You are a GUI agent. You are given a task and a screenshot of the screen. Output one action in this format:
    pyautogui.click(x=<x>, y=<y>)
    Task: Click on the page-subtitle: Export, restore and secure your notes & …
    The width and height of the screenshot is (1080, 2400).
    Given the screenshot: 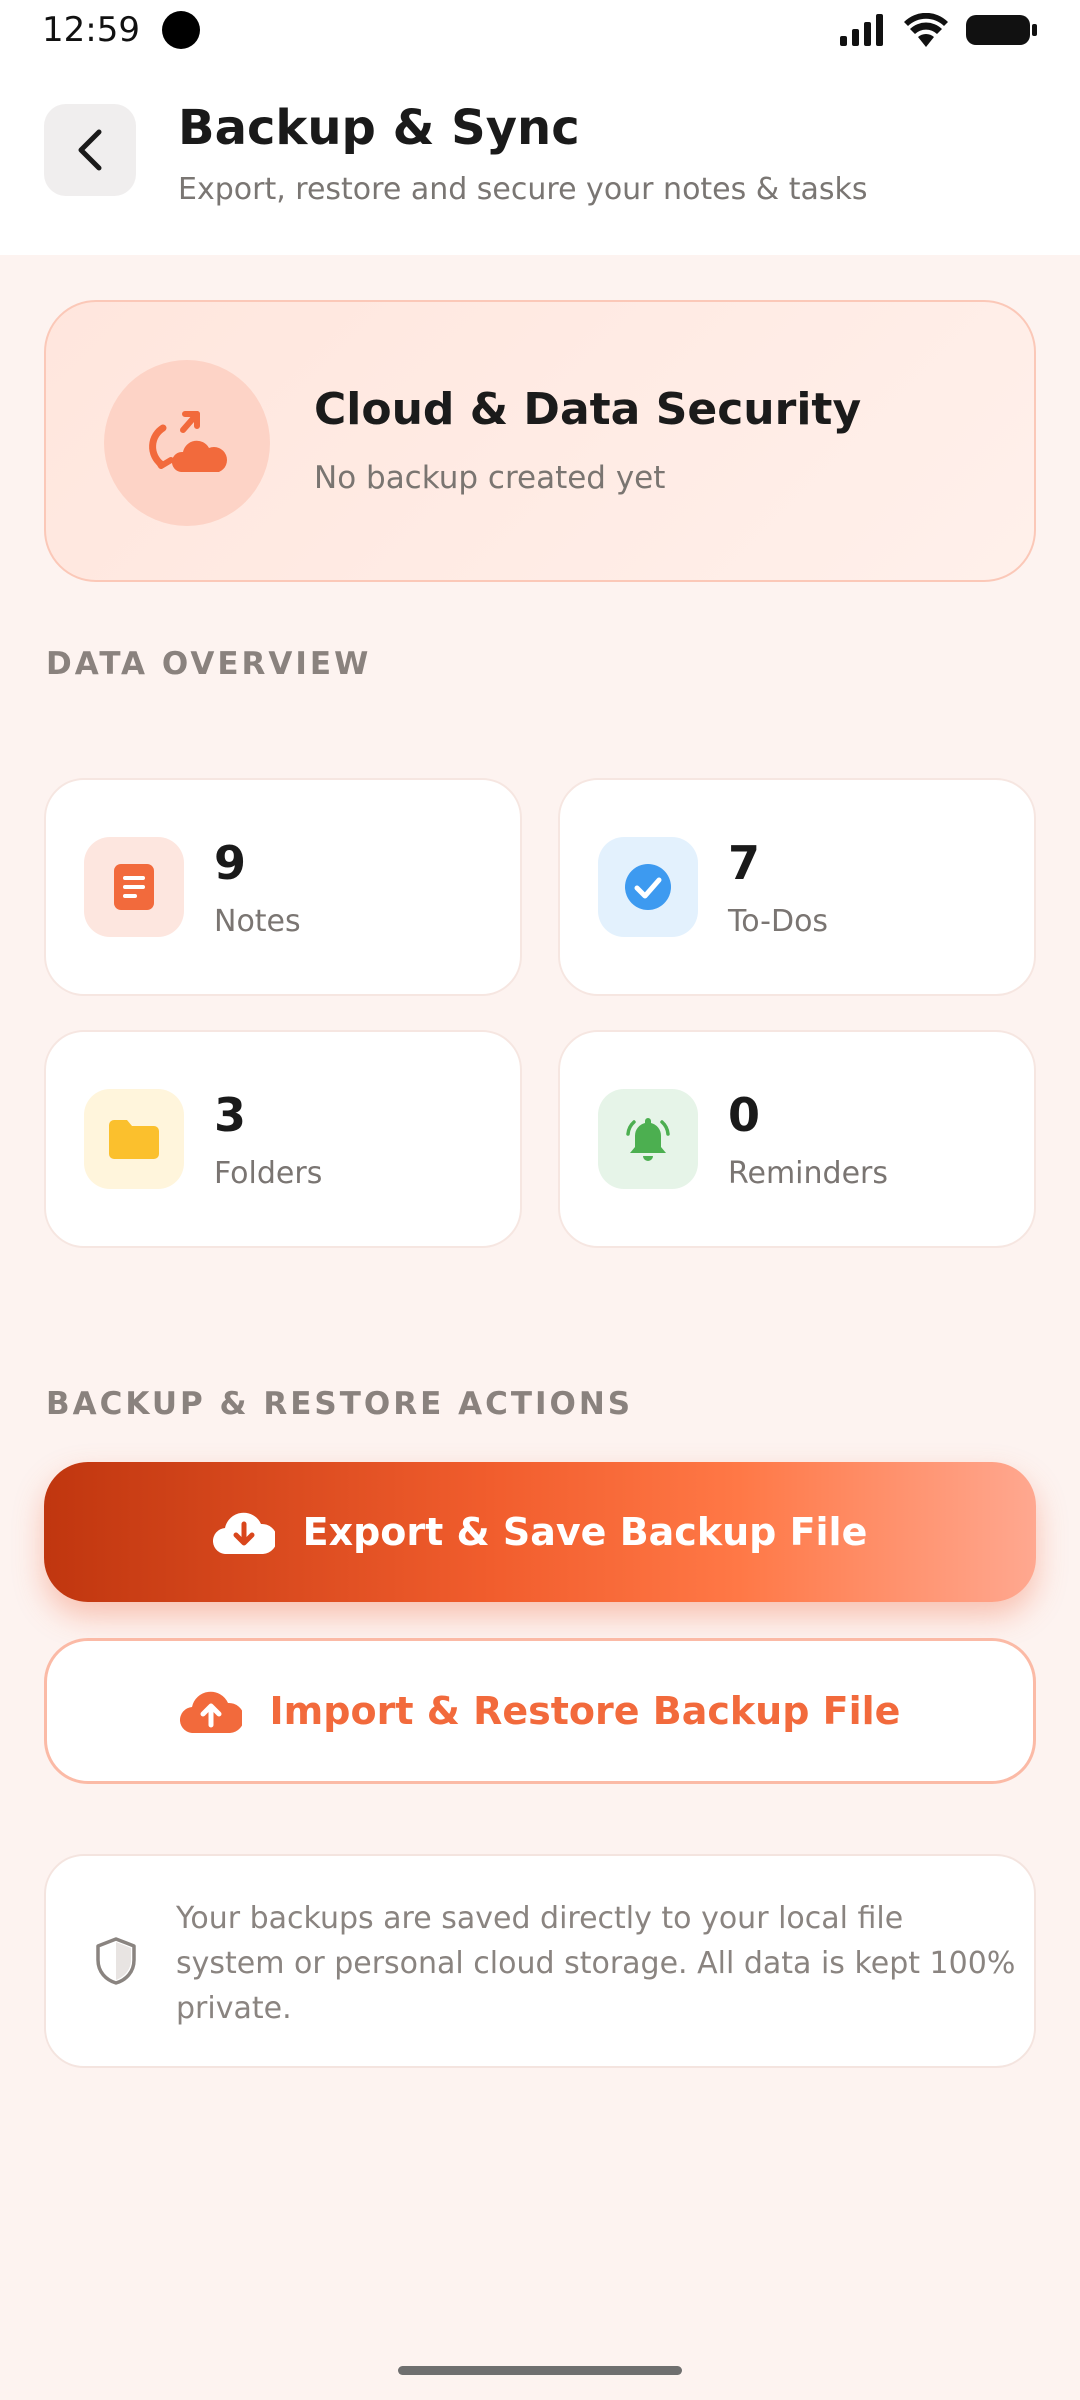 What is the action you would take?
    pyautogui.click(x=523, y=189)
    